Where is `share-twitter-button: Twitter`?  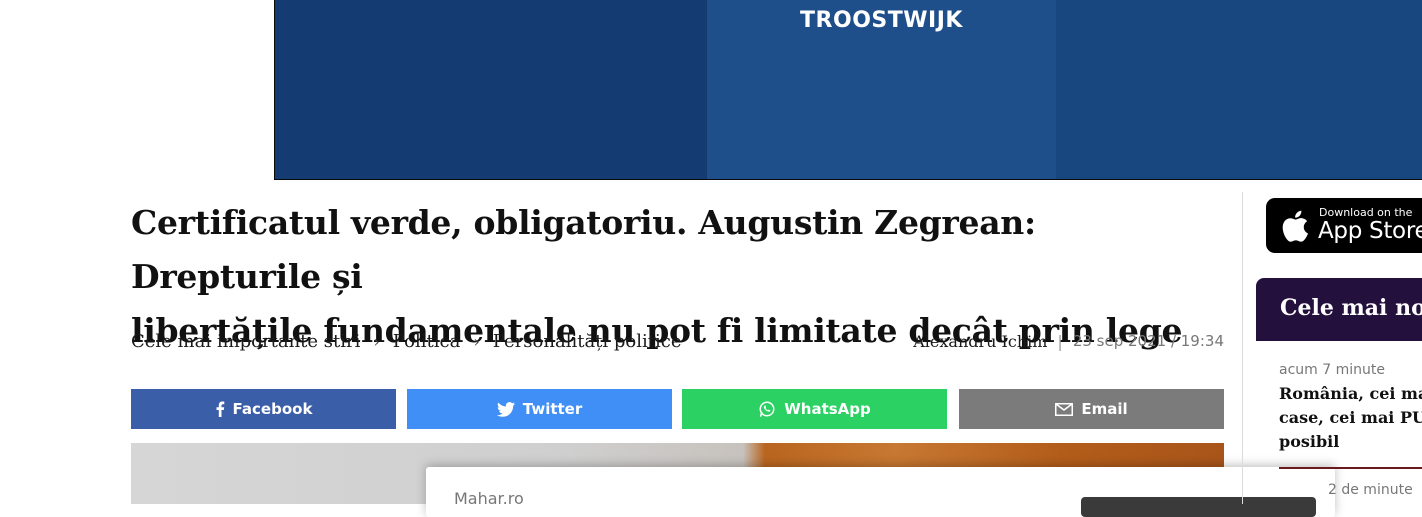
share-twitter-button: Twitter is located at coordinates (539, 409).